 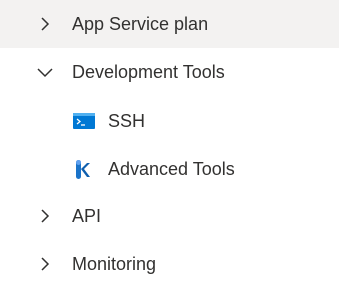 I want to click on nav-item-label: Monitoring, so click(x=114, y=264).